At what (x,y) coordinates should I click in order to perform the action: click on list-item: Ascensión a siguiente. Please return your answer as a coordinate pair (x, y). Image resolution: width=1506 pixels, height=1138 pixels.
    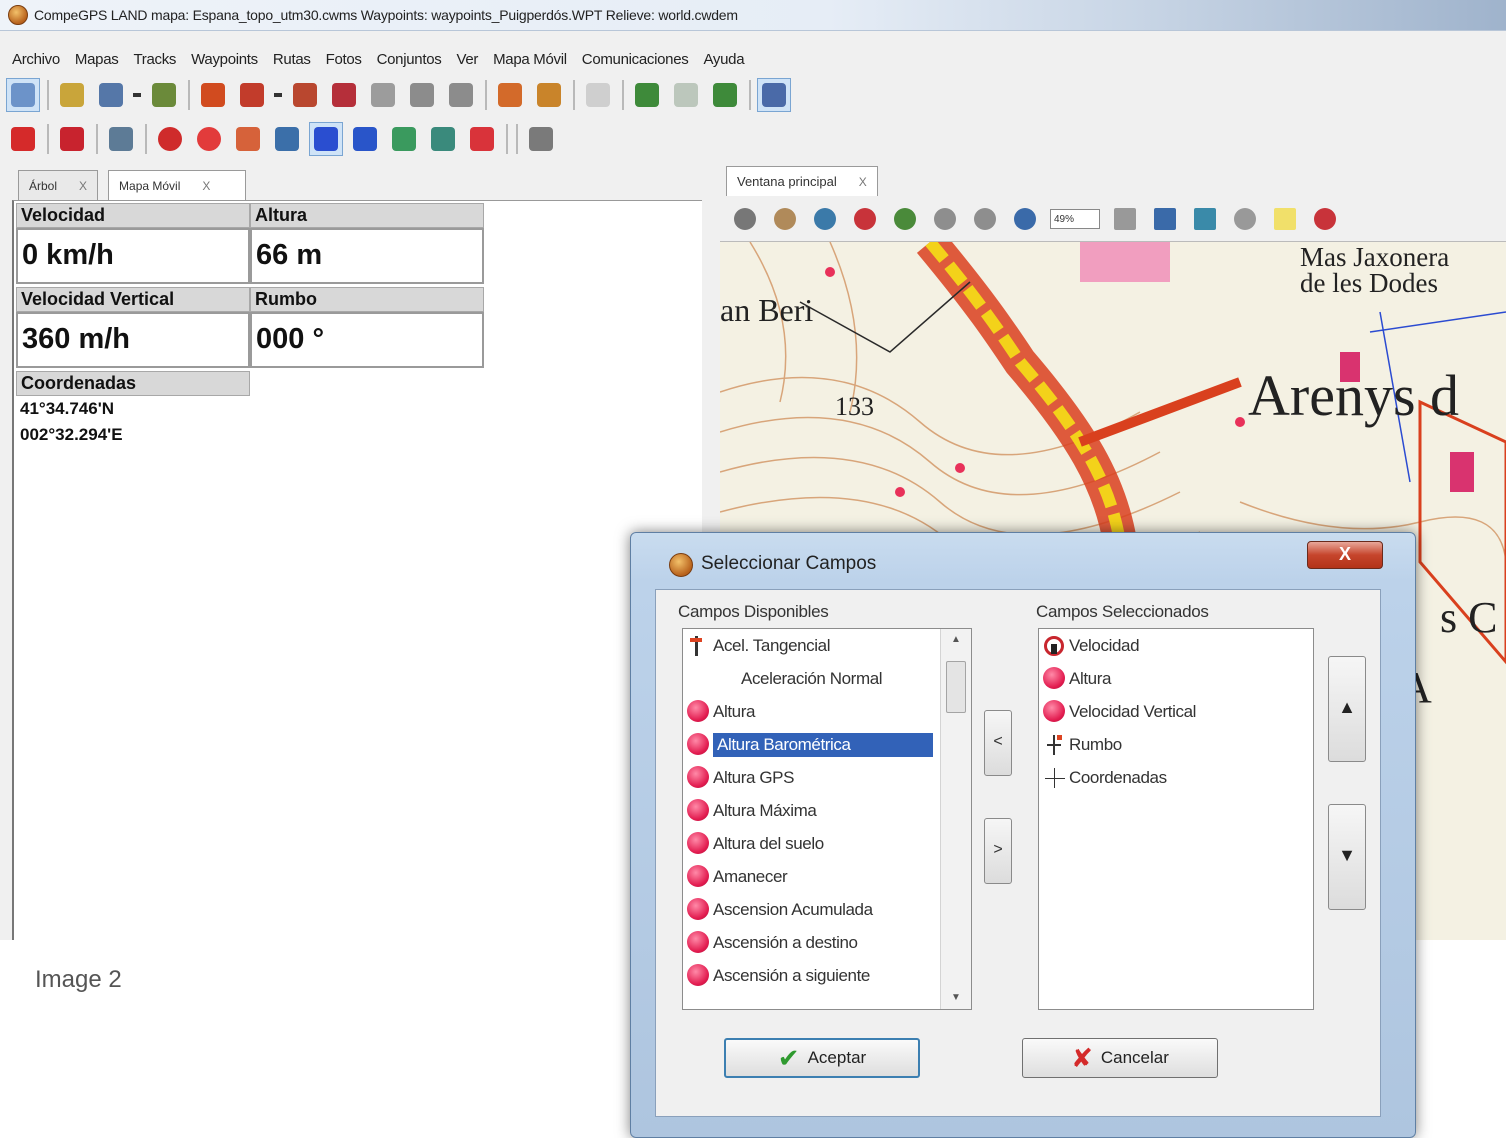
    Looking at the image, I should click on (829, 975).